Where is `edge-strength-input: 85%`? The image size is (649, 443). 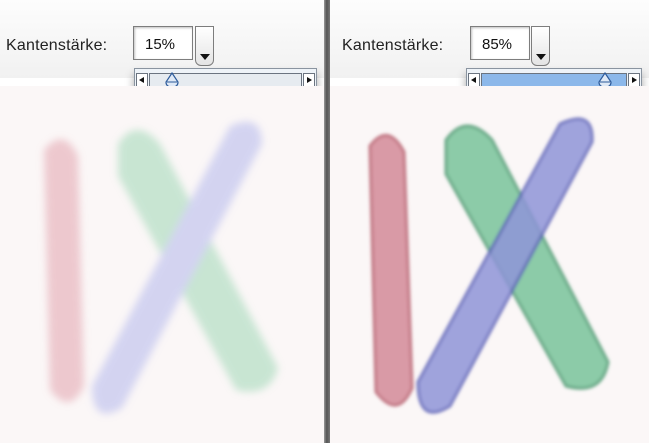
edge-strength-input: 85% is located at coordinates (500, 43).